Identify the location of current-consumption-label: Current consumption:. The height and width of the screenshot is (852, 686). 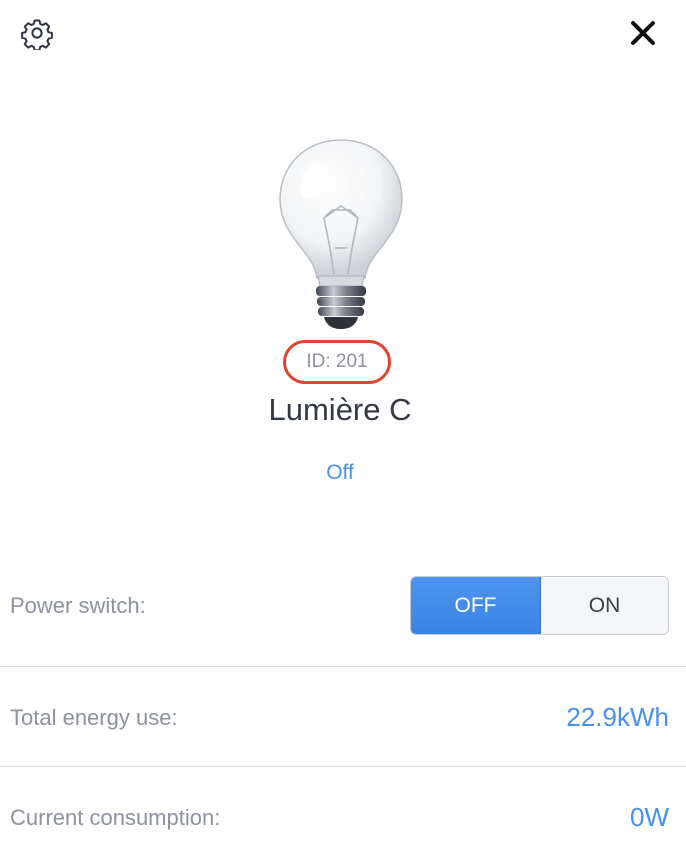
(115, 817).